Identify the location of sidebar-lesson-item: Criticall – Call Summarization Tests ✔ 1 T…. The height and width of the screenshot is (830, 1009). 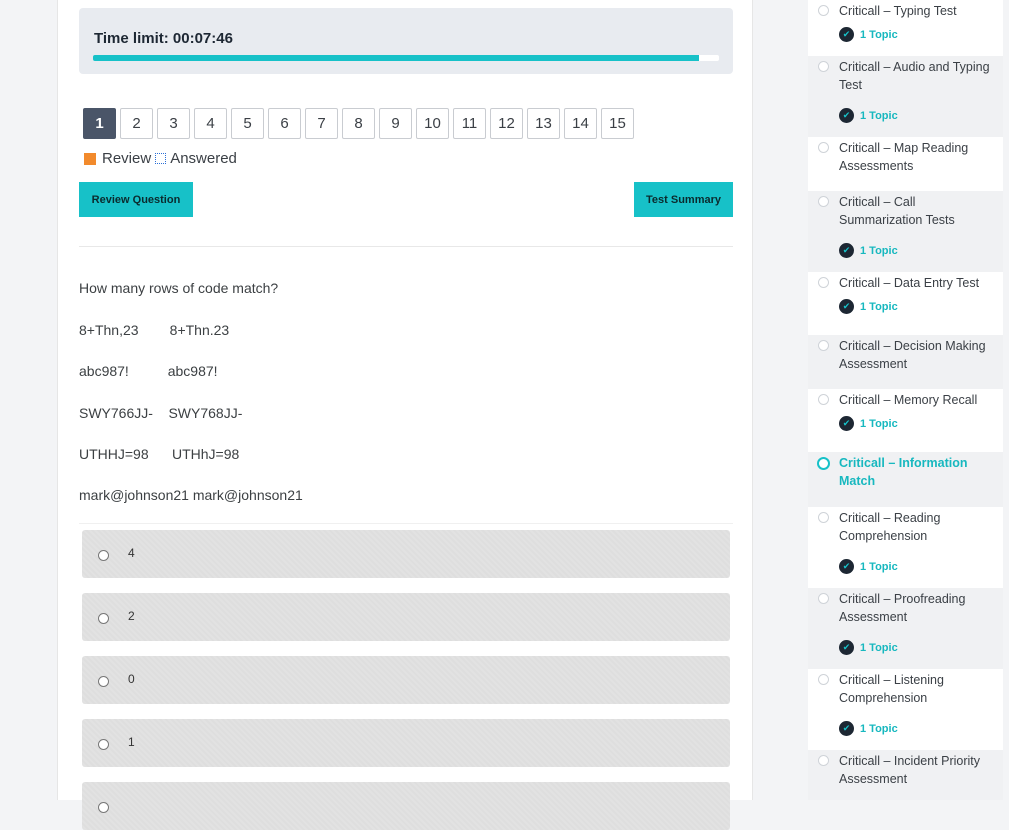
(905, 231).